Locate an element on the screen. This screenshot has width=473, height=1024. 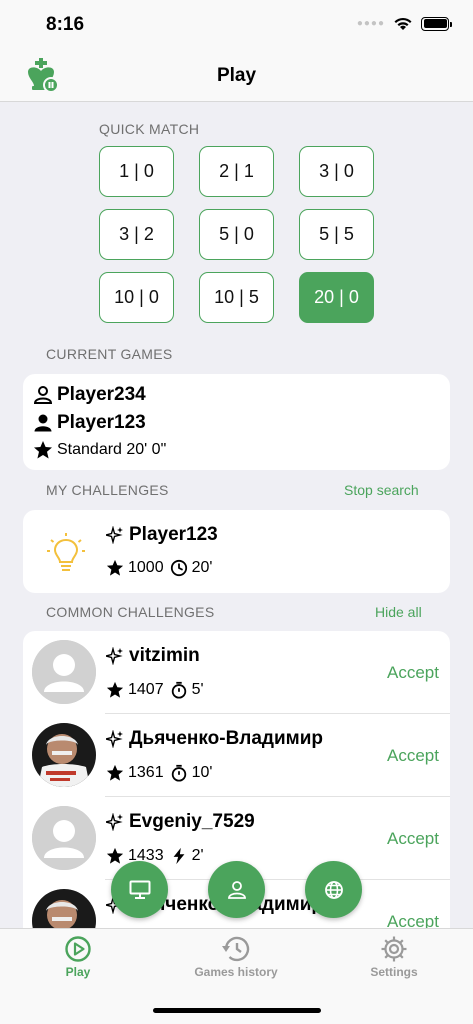
lightning-icon is located at coordinates (178, 856).